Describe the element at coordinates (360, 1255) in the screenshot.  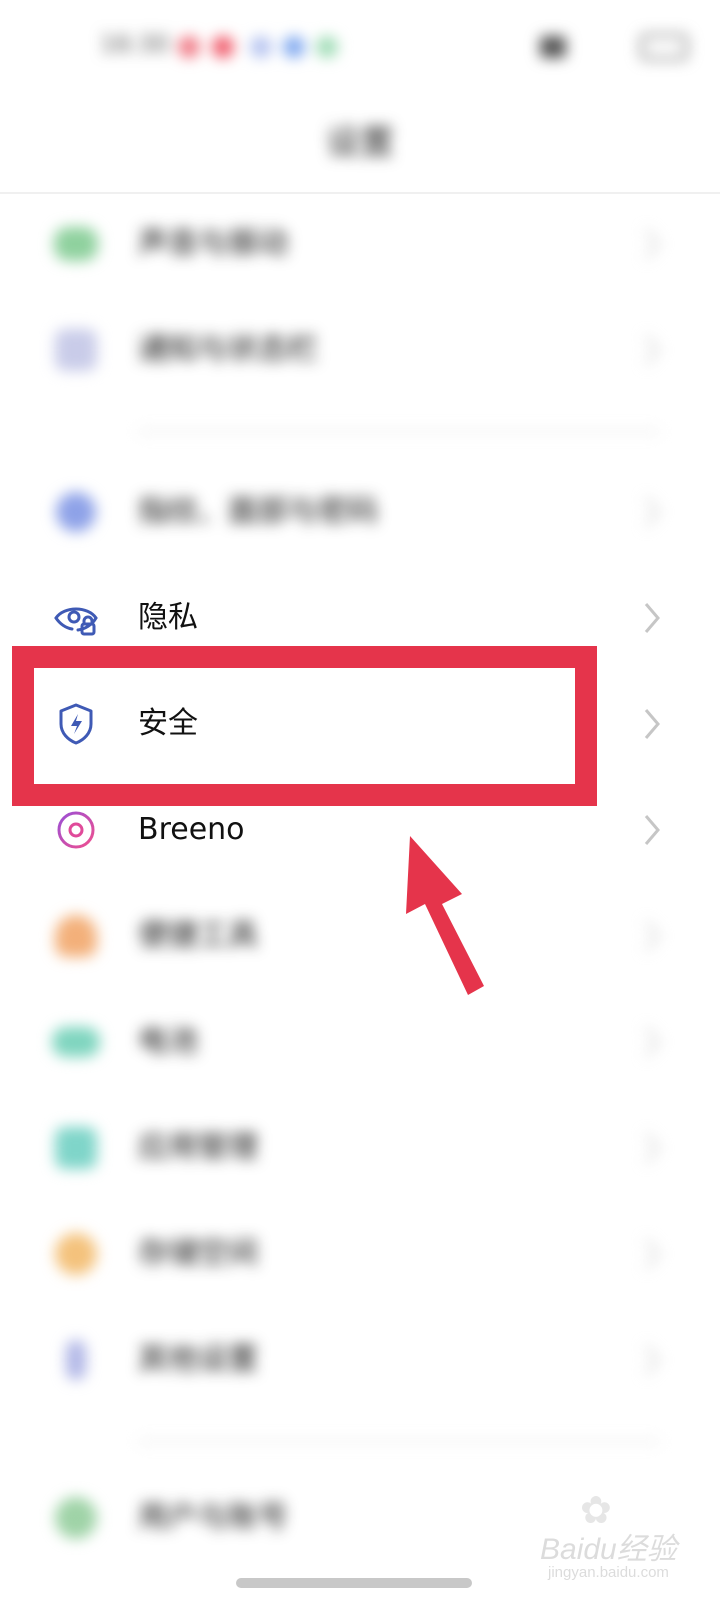
I see `settings-item-storage: 存储空间` at that location.